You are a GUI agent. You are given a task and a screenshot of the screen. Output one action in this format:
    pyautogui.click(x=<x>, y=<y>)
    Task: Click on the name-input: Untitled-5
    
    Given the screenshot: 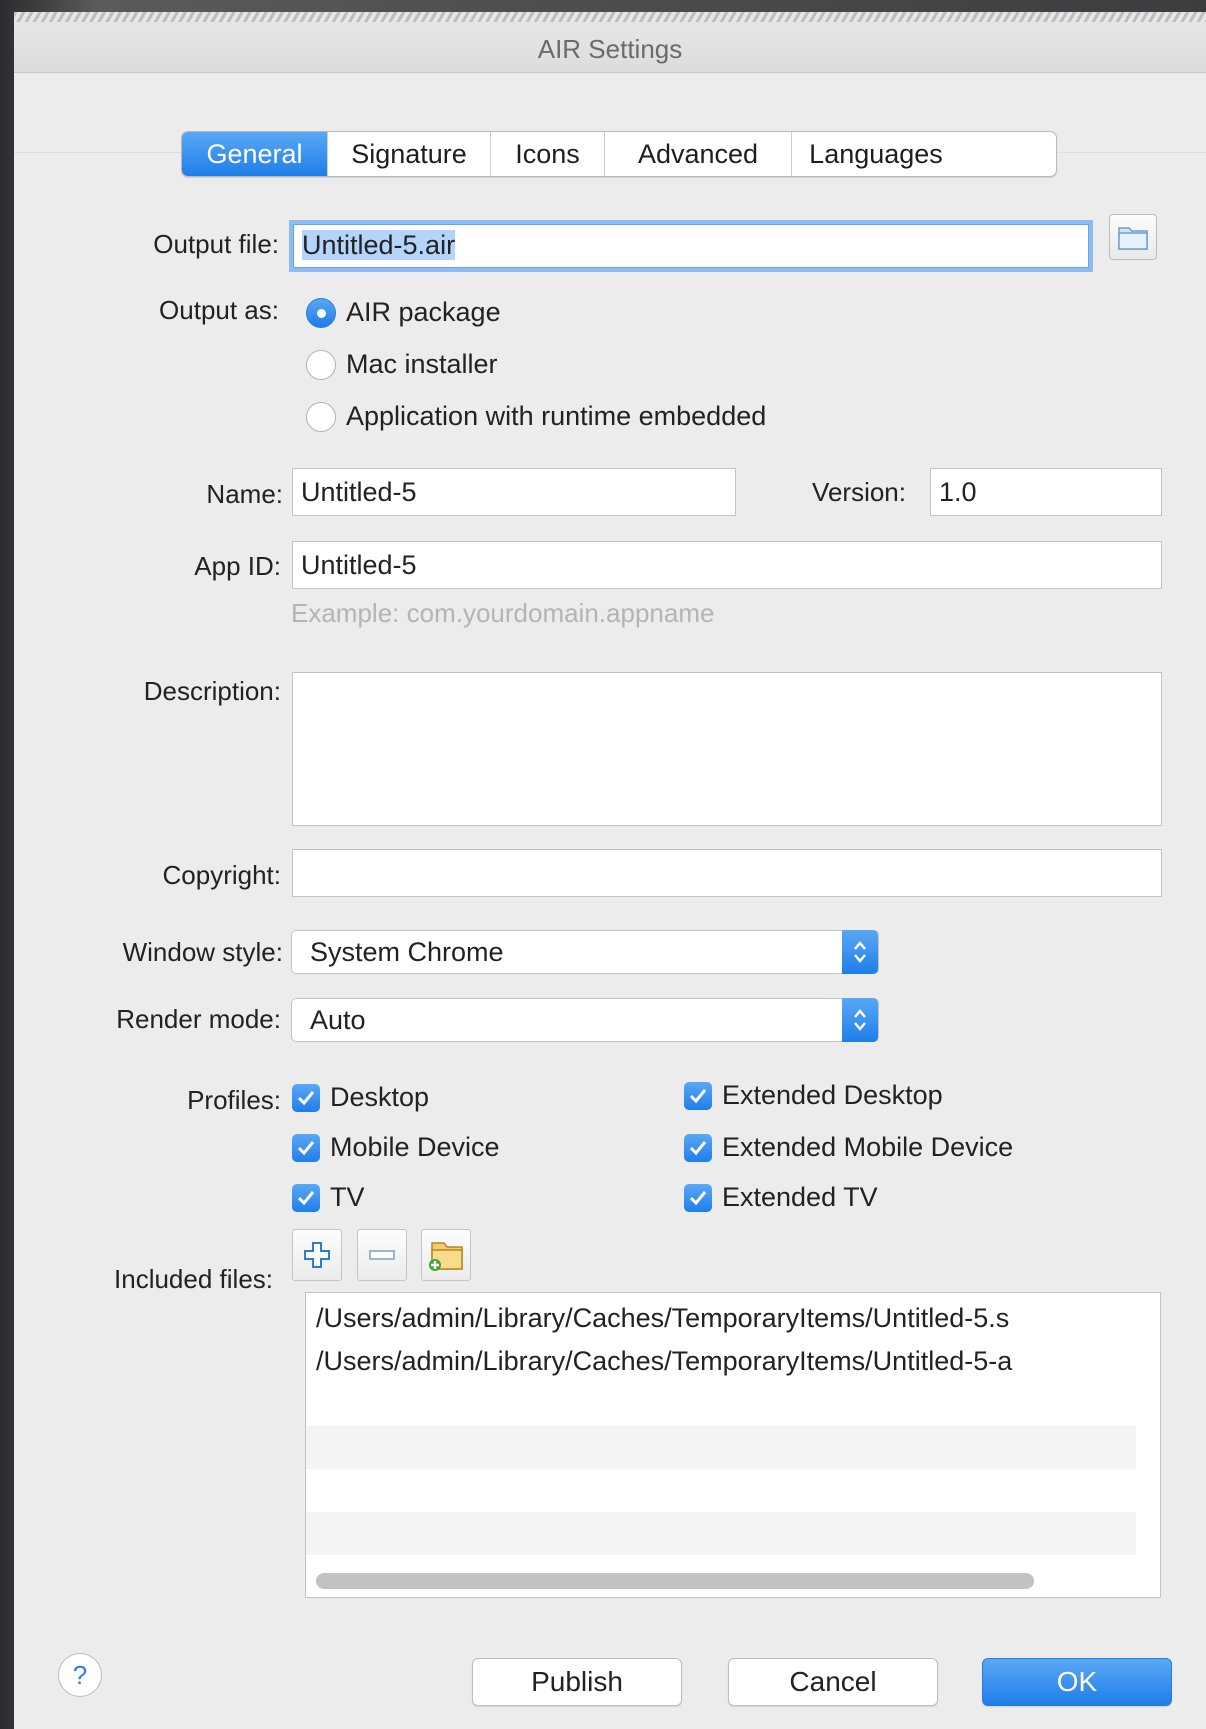 What is the action you would take?
    pyautogui.click(x=514, y=492)
    